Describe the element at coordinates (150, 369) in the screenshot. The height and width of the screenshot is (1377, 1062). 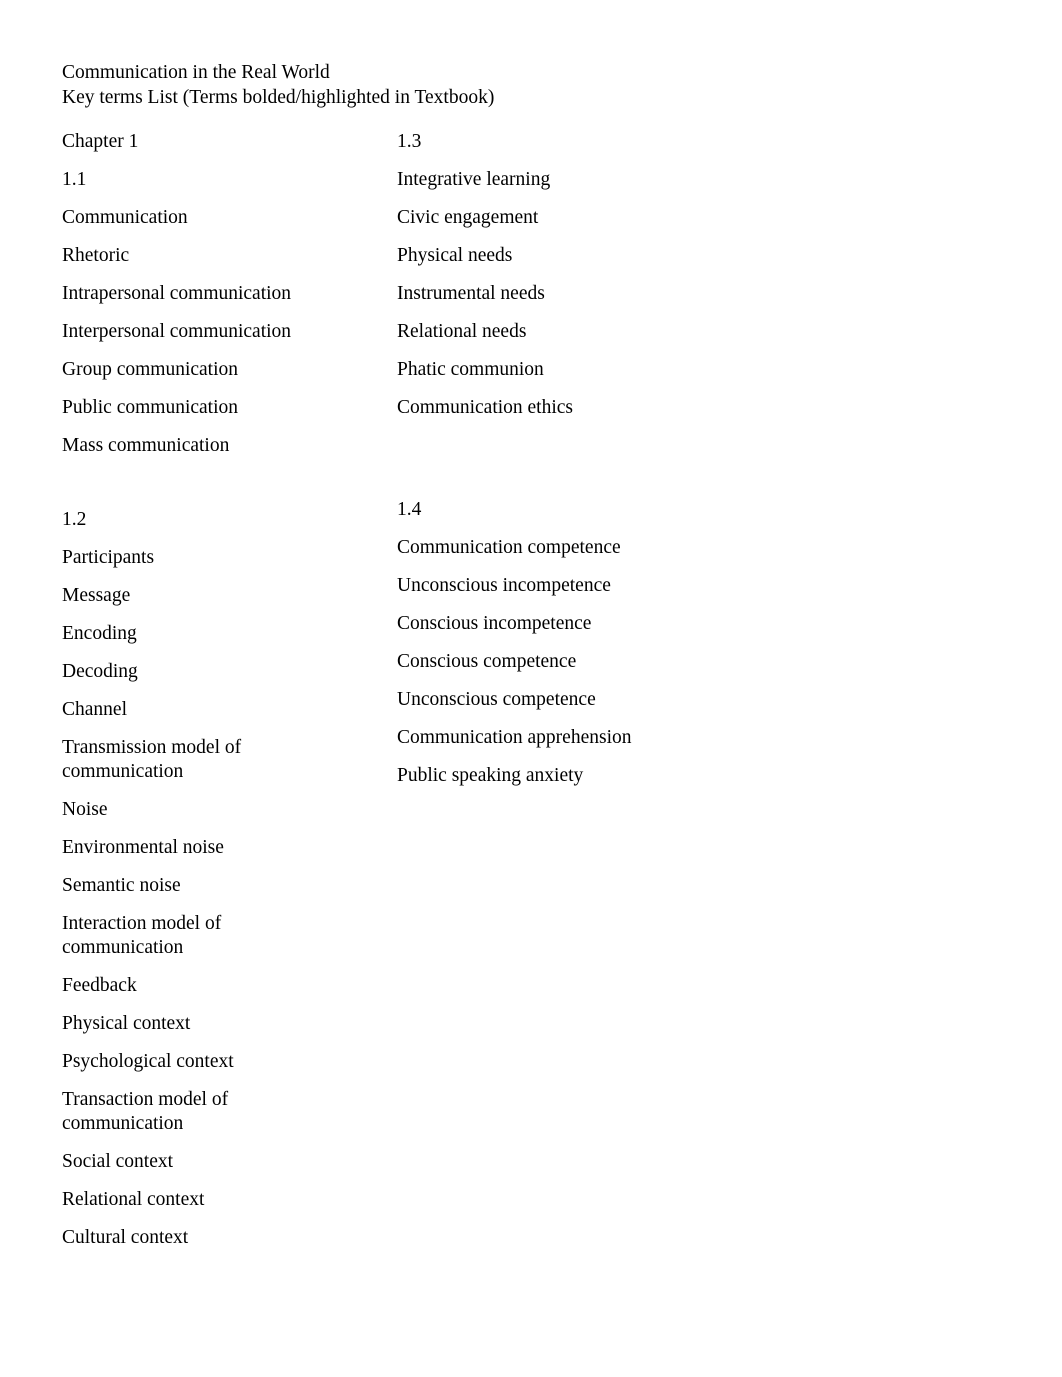
I see `term-item: Group communication` at that location.